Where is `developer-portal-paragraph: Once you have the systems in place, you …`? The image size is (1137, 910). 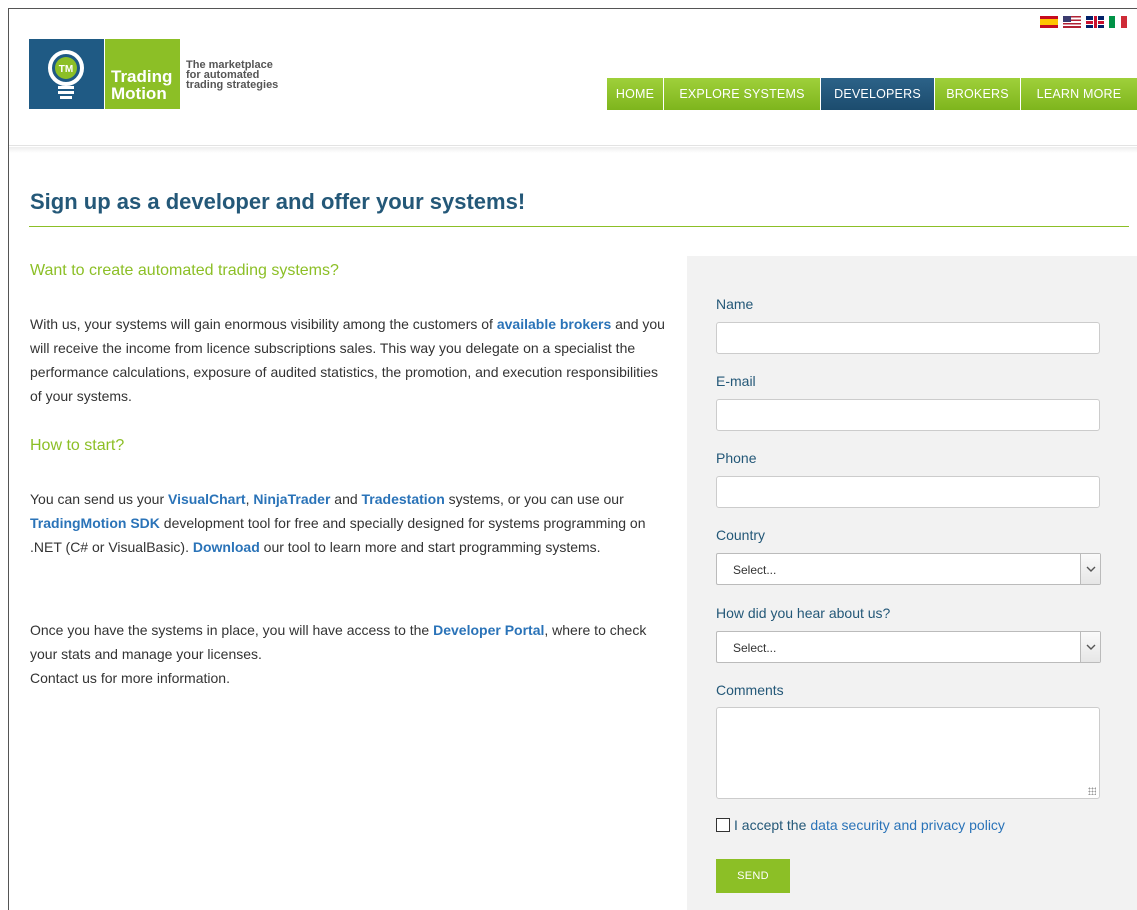 developer-portal-paragraph: Once you have the systems in place, you … is located at coordinates (350, 654).